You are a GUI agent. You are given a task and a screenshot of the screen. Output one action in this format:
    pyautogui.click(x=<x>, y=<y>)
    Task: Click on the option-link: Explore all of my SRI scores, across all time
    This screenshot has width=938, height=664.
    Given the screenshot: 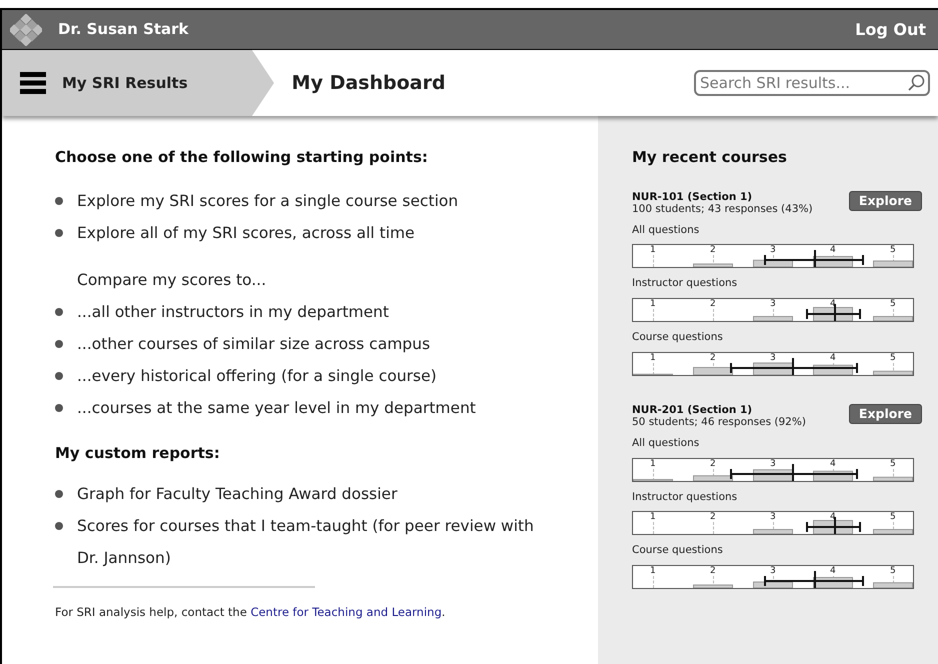 What is the action you would take?
    pyautogui.click(x=246, y=232)
    